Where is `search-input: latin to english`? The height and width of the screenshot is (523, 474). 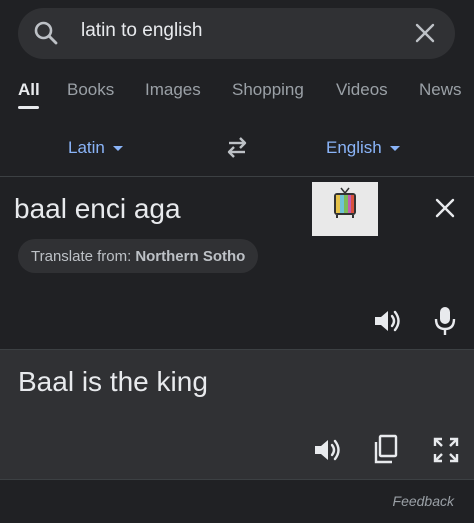
search-input: latin to english is located at coordinates (141, 31).